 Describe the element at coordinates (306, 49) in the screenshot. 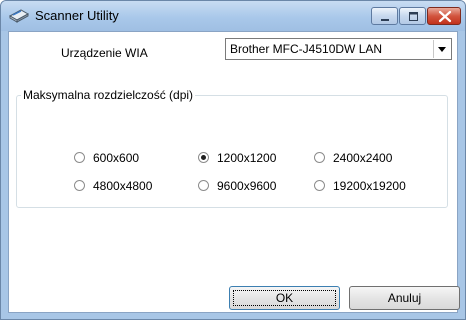

I see `device-dropdown-value: Brother MFC-J4510DW LAN` at that location.